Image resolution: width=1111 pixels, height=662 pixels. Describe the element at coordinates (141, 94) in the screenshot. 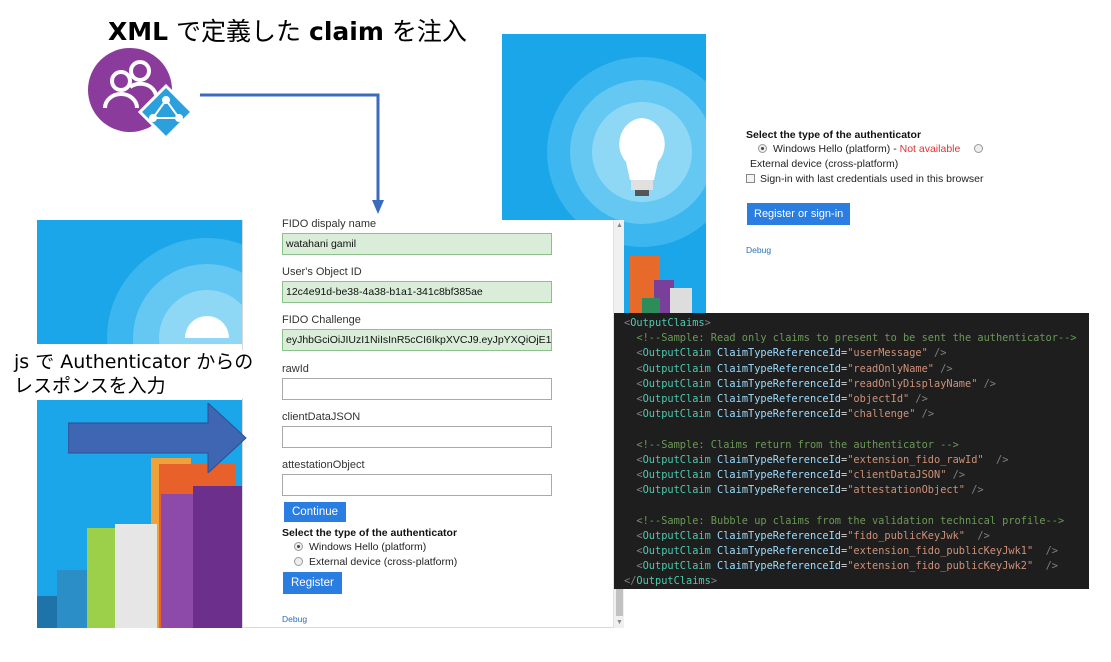

I see `azure-ad-users-icon` at that location.